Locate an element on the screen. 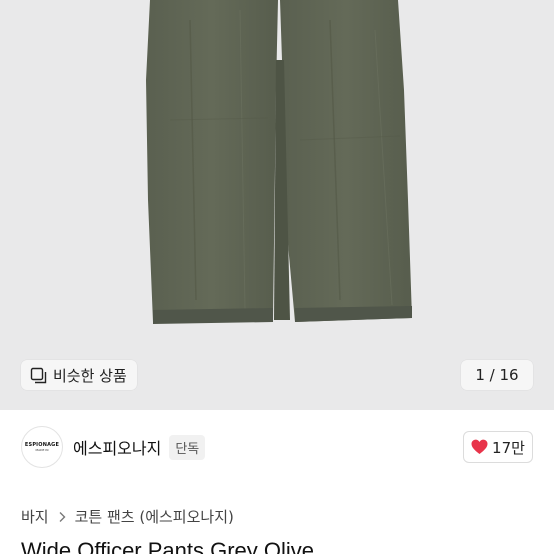 The height and width of the screenshot is (554, 554). seller-avatar: ESPIONAGE MADE IN is located at coordinates (42, 447).